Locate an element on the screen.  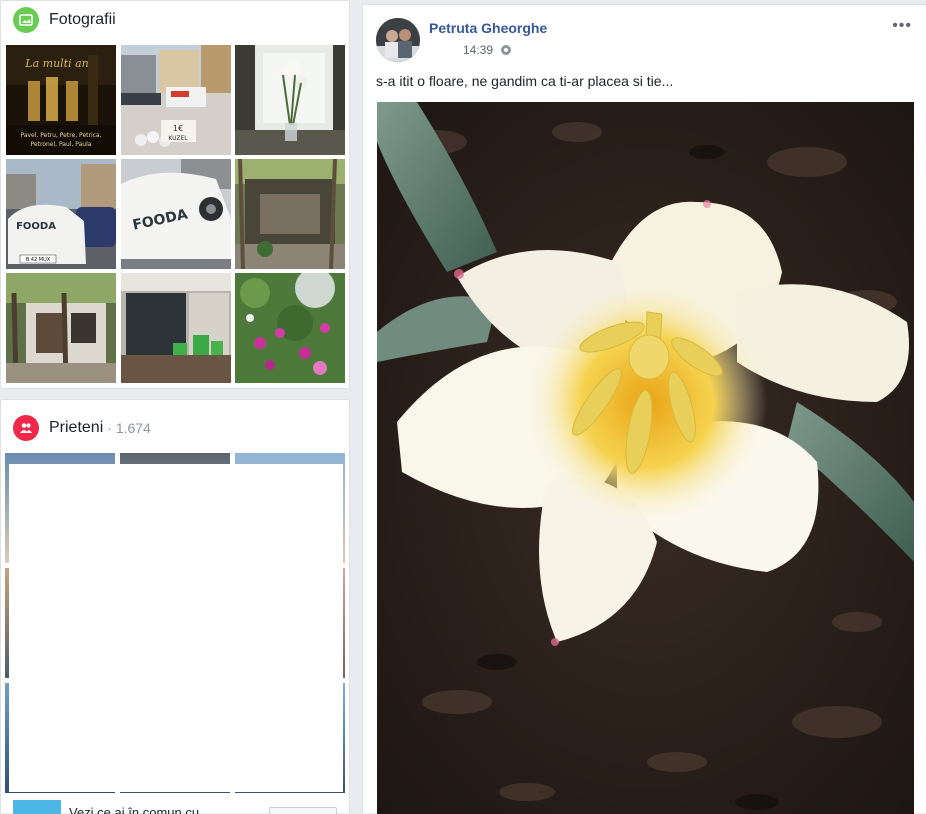
thumb-names-1: Pavel, Petru, Petre, Petrica, is located at coordinates (60, 135).